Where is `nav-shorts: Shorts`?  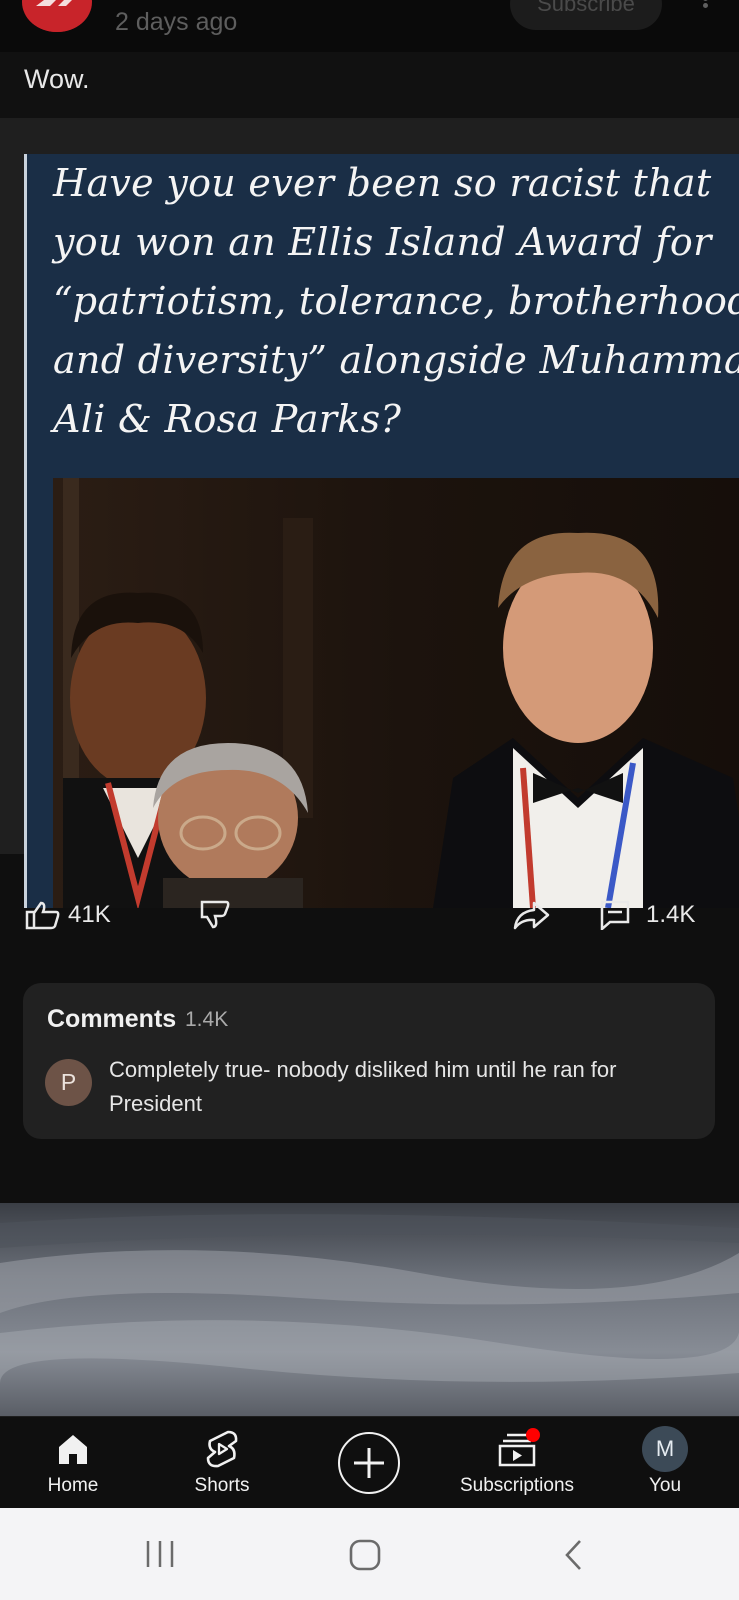
nav-shorts: Shorts is located at coordinates (222, 1462).